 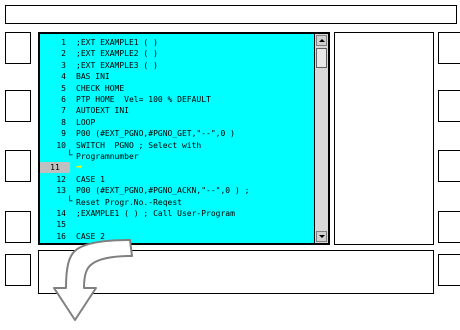 I want to click on info-panel, so click(x=384, y=138).